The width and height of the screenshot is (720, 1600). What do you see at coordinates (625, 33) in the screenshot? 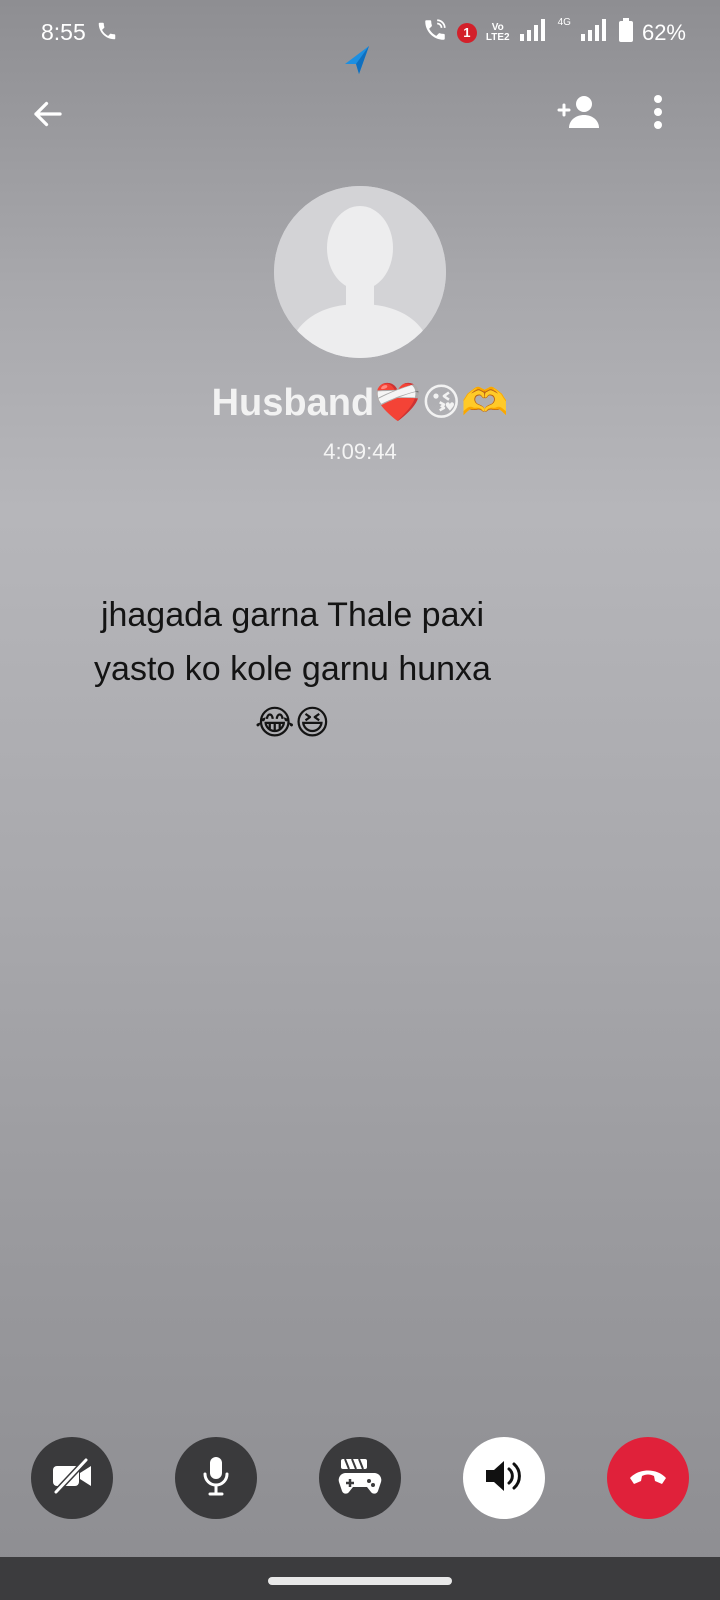
I see `battery-icon` at bounding box center [625, 33].